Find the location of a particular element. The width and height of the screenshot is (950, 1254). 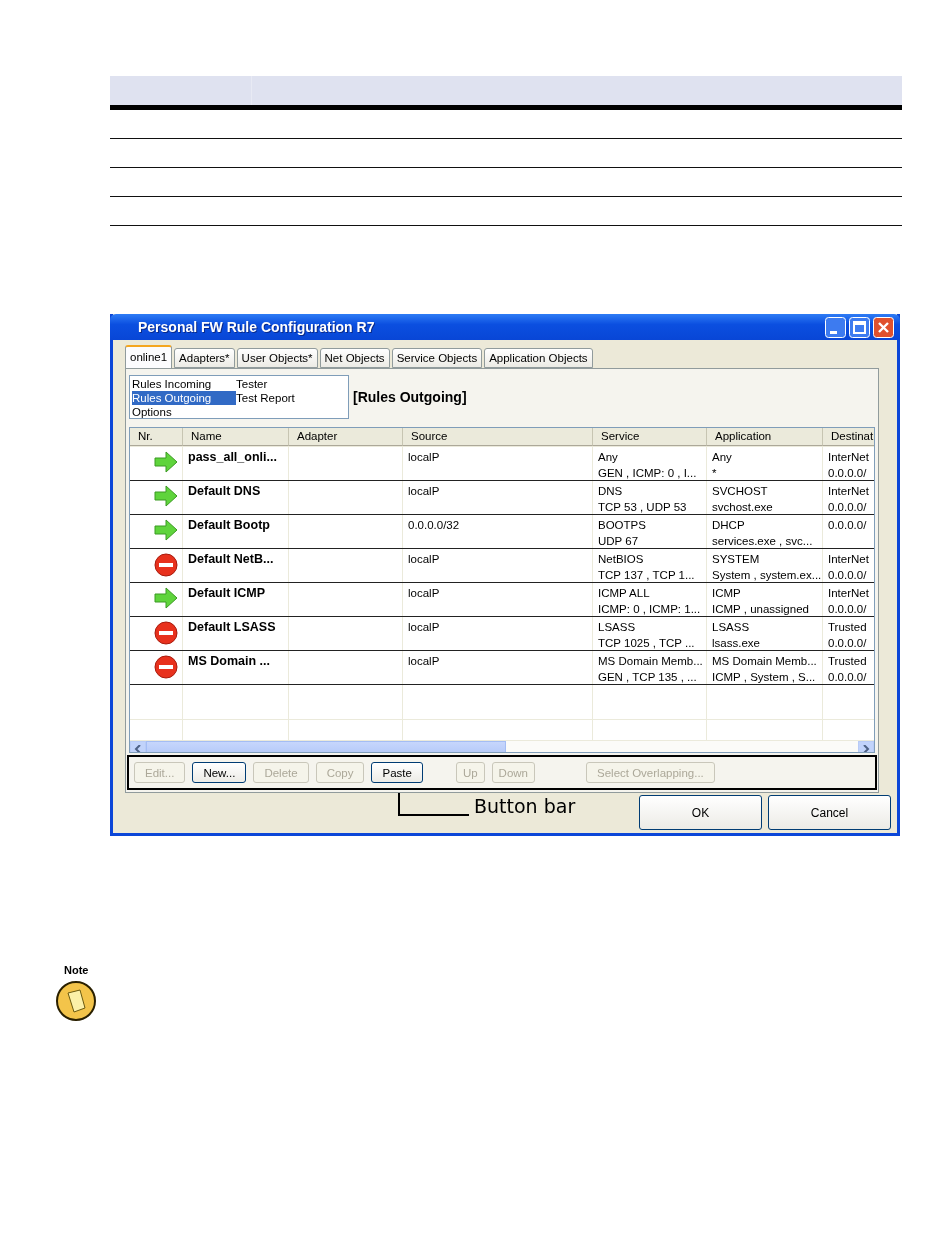

maximize-button is located at coordinates (859, 327).